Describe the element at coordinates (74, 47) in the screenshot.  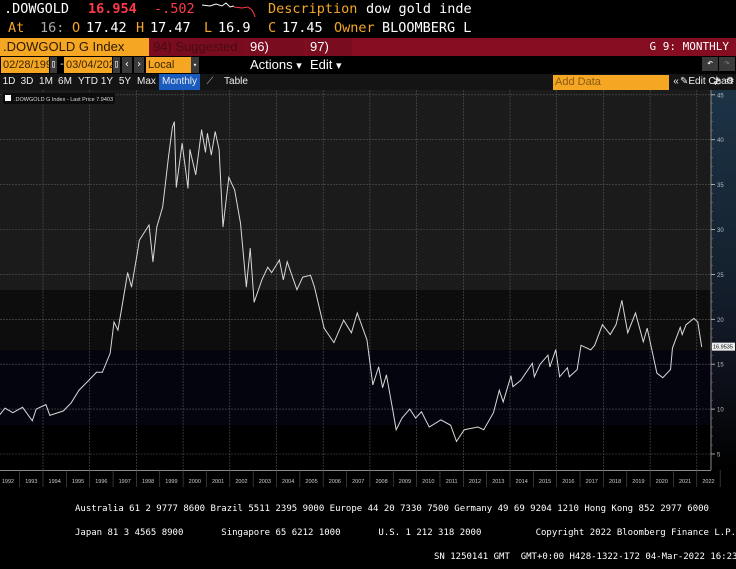
I see `security-field: .DOWGOLD G Index` at that location.